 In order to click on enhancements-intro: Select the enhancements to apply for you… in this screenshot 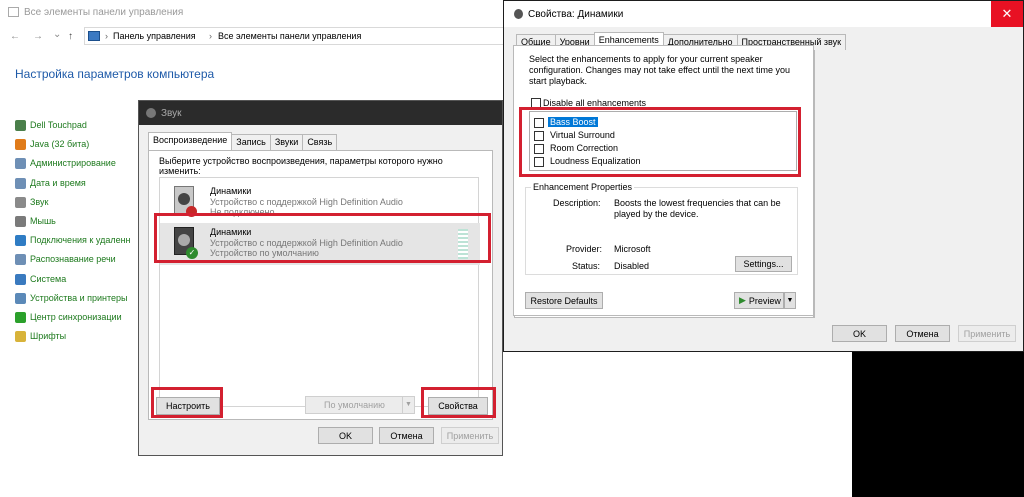, I will do `click(659, 70)`.